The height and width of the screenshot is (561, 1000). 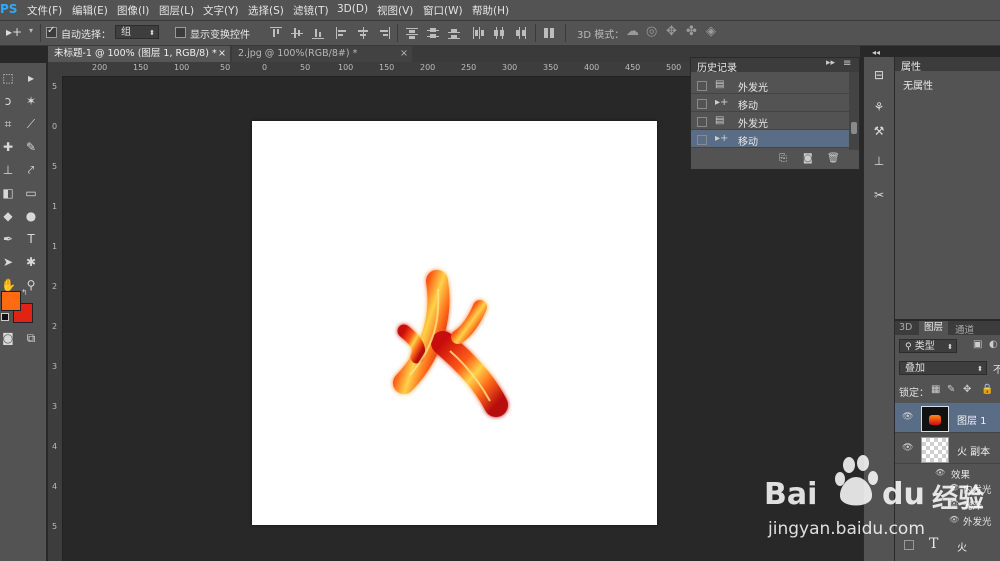 I want to click on align-left-icon, so click(x=342, y=33).